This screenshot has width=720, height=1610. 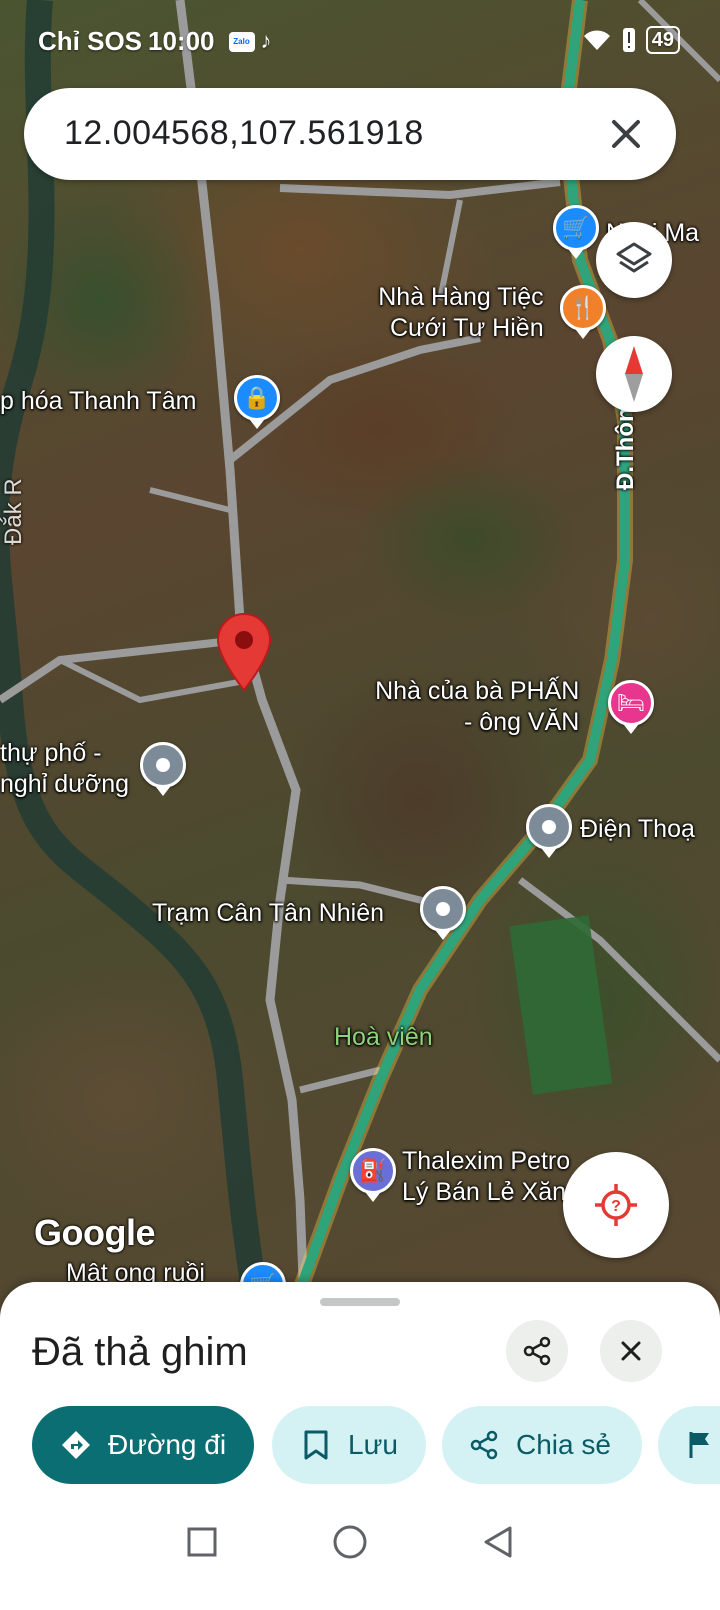 I want to click on alert-icon, so click(x=628, y=40).